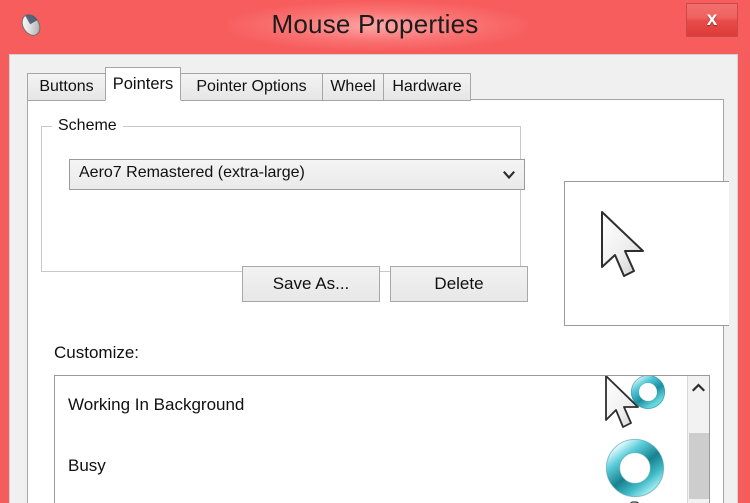 Image resolution: width=750 pixels, height=503 pixels. I want to click on list-scrollbar, so click(698, 439).